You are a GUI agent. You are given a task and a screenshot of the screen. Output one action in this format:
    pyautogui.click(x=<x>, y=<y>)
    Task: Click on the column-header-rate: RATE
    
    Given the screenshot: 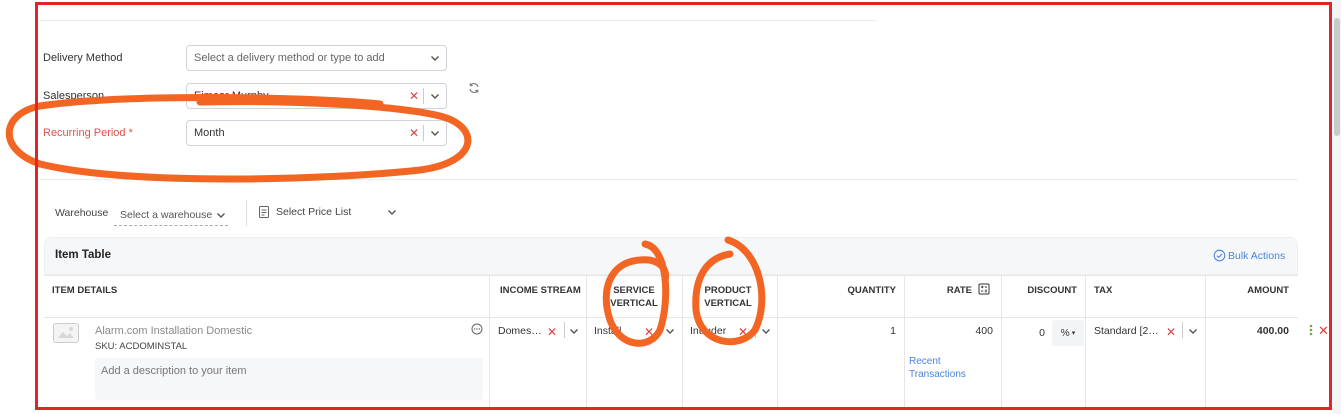 What is the action you would take?
    pyautogui.click(x=959, y=290)
    